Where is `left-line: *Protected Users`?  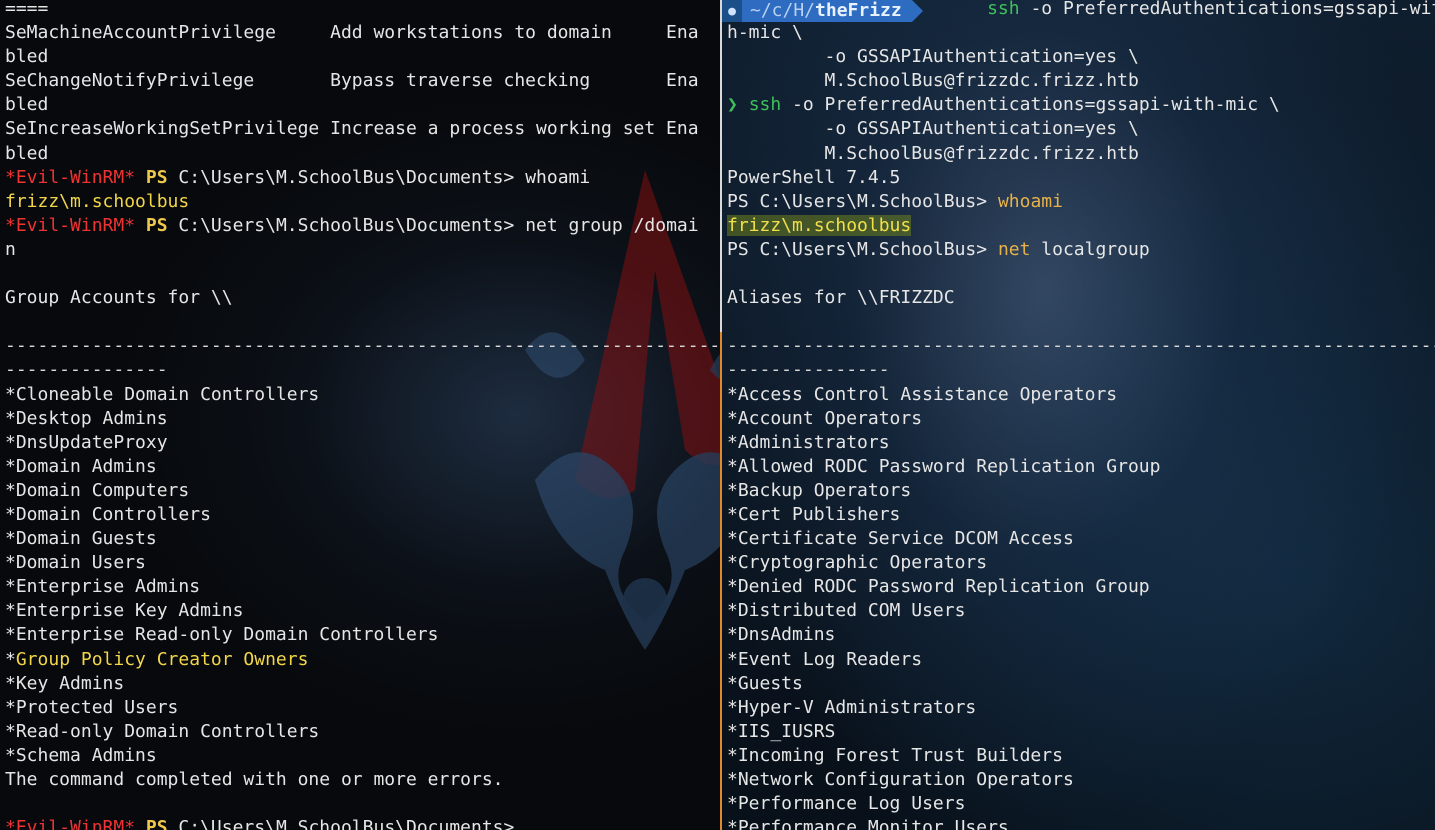 left-line: *Protected Users is located at coordinates (362, 708).